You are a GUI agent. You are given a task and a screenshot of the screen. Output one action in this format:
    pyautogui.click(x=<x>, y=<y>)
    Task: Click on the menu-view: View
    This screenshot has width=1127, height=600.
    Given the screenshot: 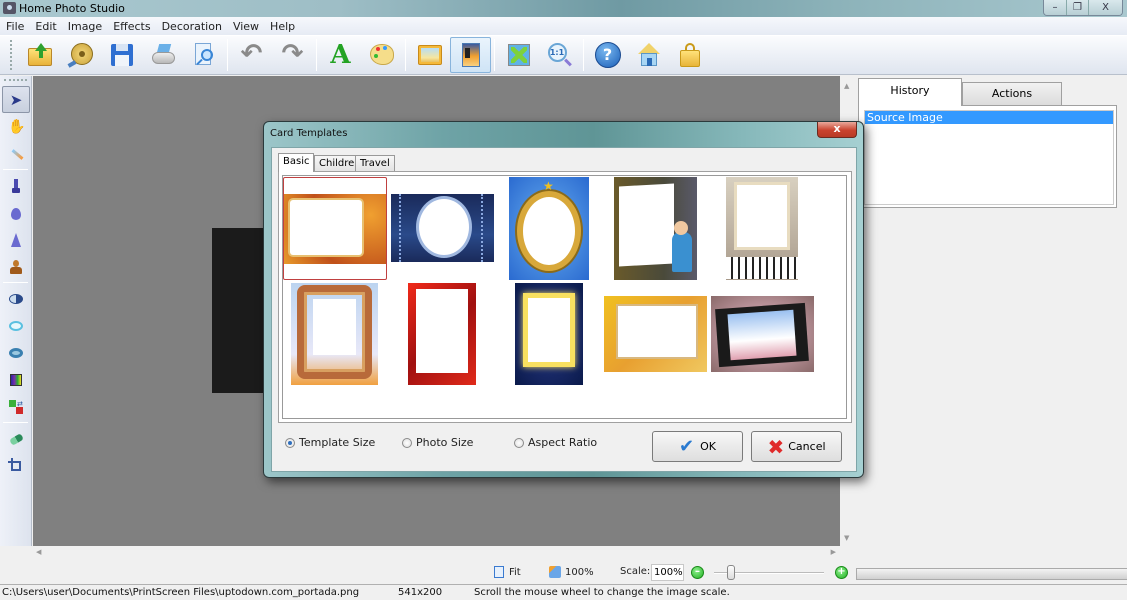 What is the action you would take?
    pyautogui.click(x=246, y=26)
    